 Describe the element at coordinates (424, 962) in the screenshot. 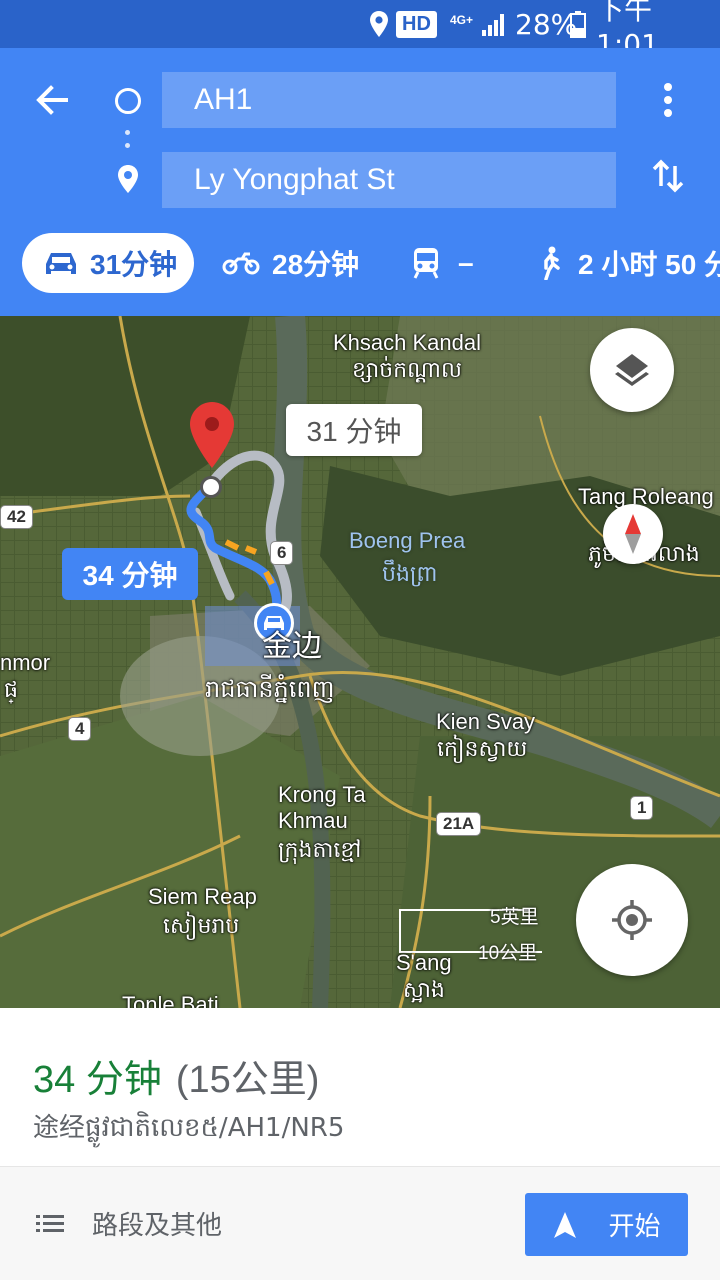

I see `place-label: S'ang` at that location.